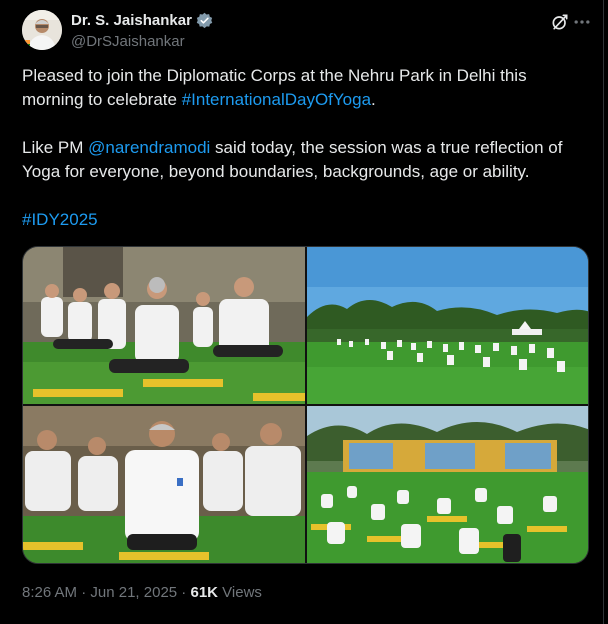  What do you see at coordinates (582, 22) in the screenshot?
I see `more-options-icon` at bounding box center [582, 22].